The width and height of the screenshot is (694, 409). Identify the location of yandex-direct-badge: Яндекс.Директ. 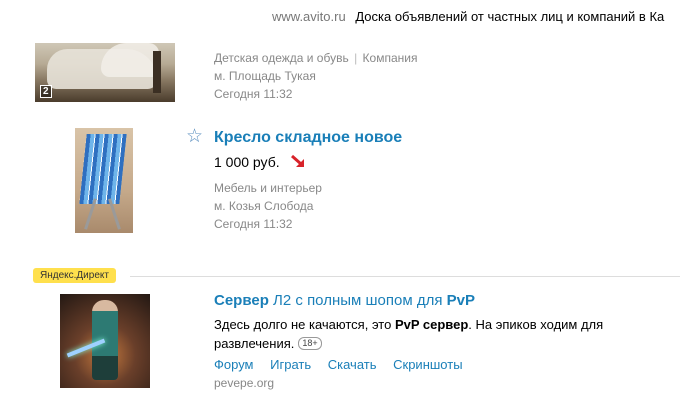
(74, 275).